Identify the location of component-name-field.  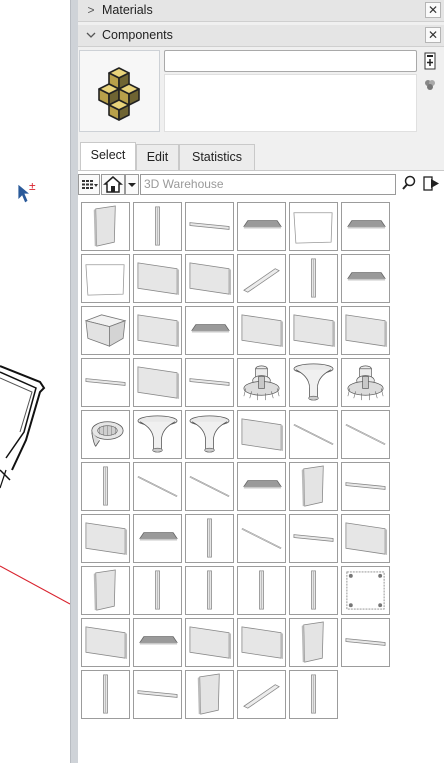
(290, 61).